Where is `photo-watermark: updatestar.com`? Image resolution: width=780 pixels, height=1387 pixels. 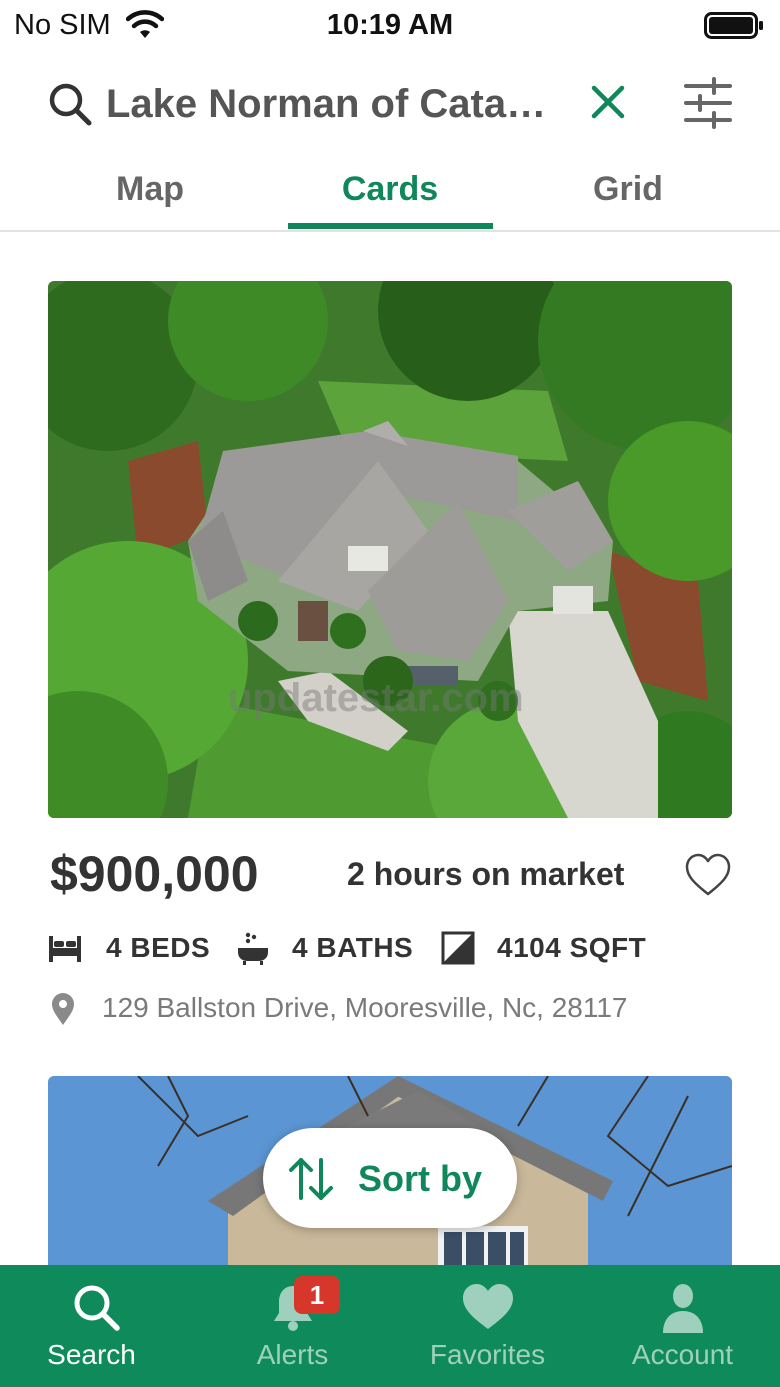 photo-watermark: updatestar.com is located at coordinates (376, 698).